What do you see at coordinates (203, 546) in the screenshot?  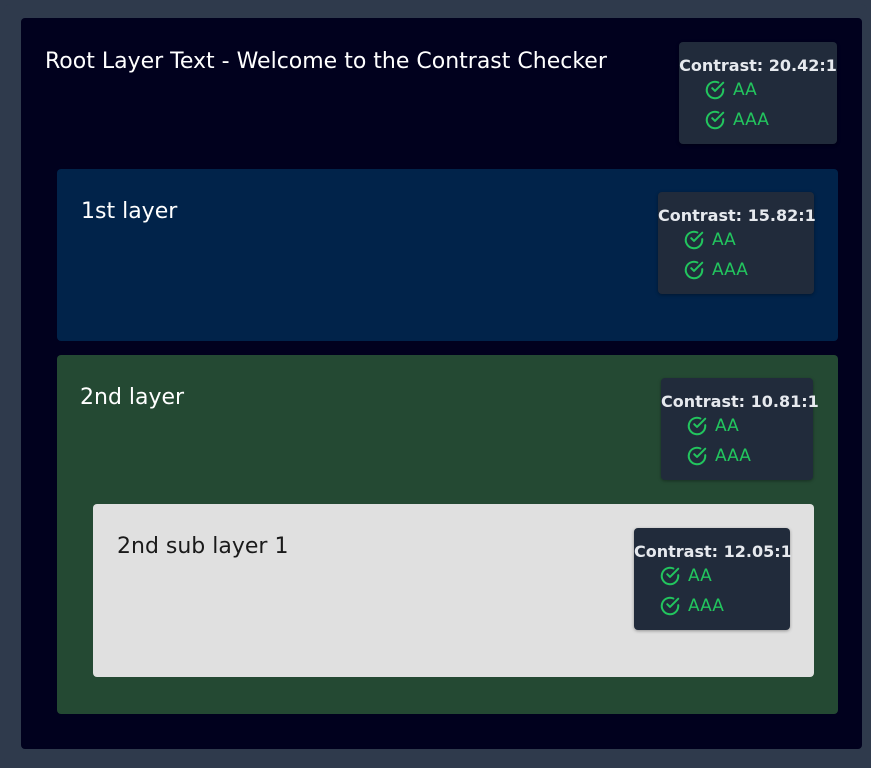 I see `second-sub-layer-1-text: 2nd sub layer 1` at bounding box center [203, 546].